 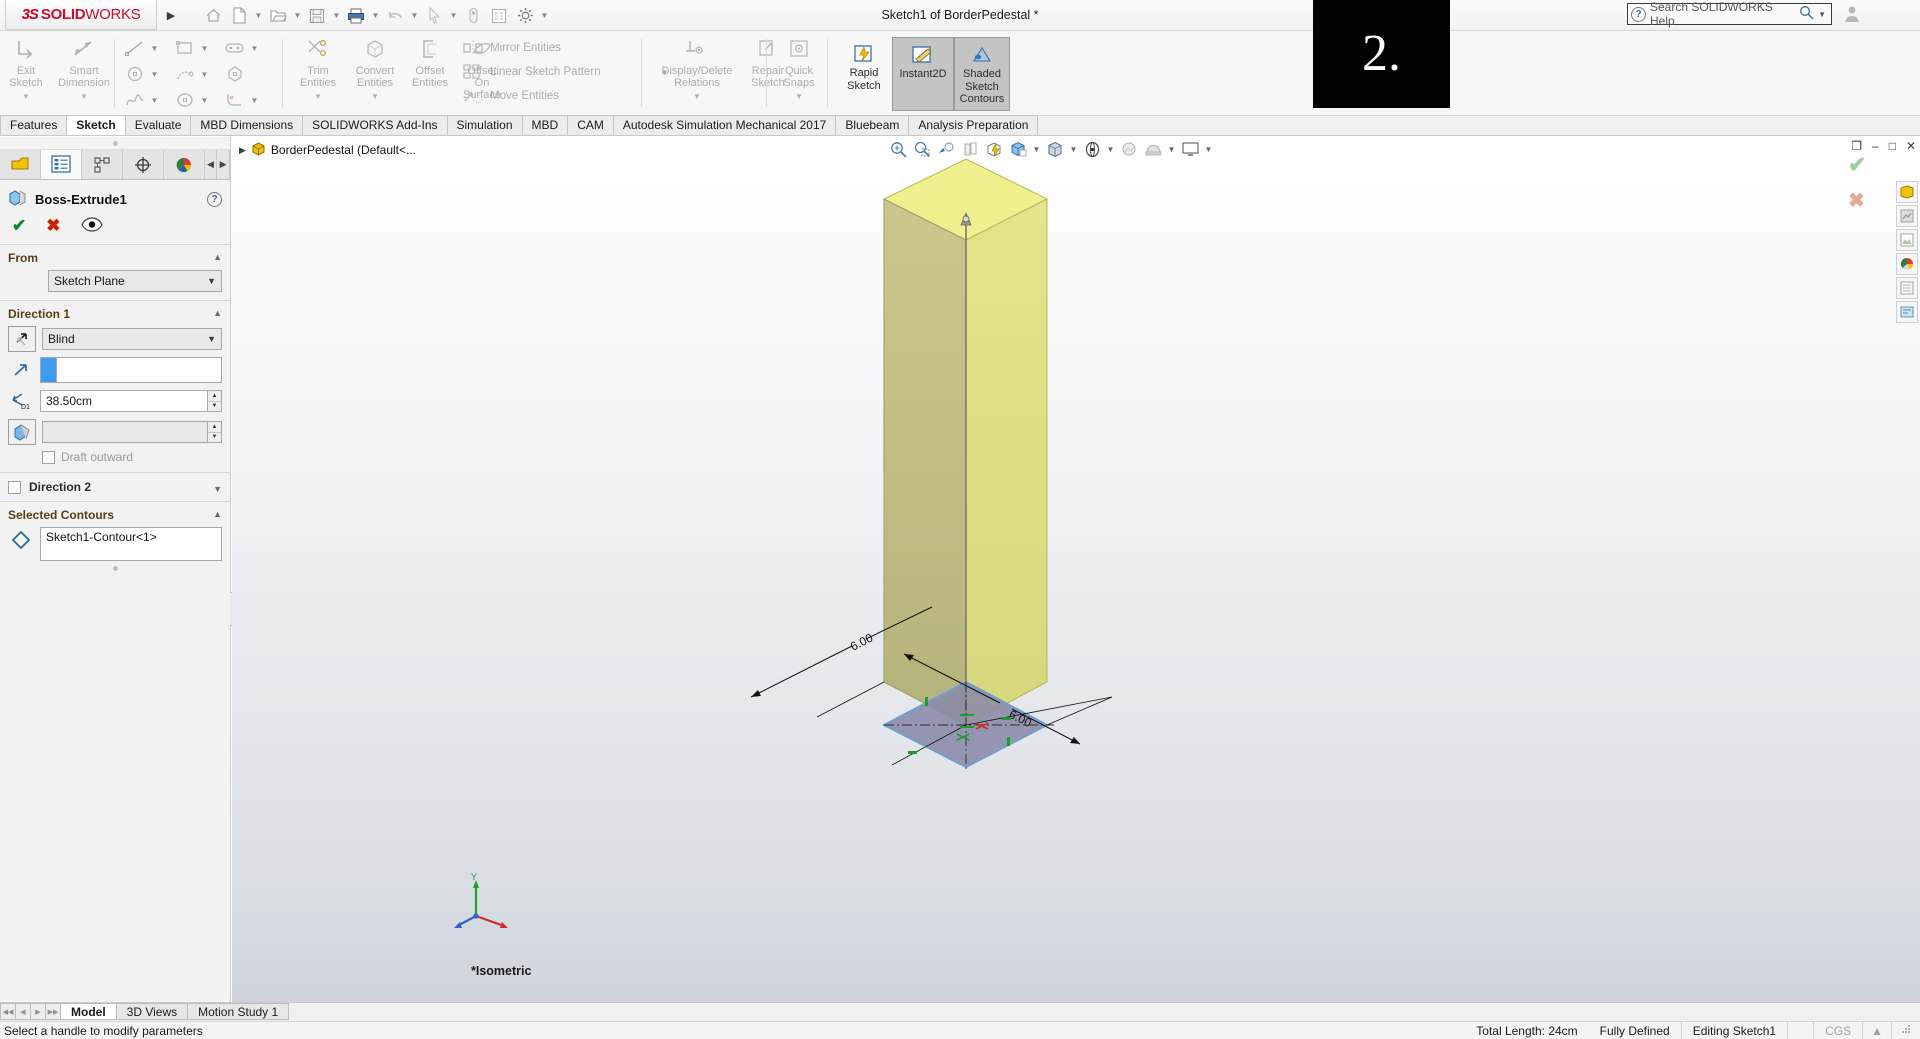 What do you see at coordinates (544, 16) in the screenshot?
I see `options-caret: ▼` at bounding box center [544, 16].